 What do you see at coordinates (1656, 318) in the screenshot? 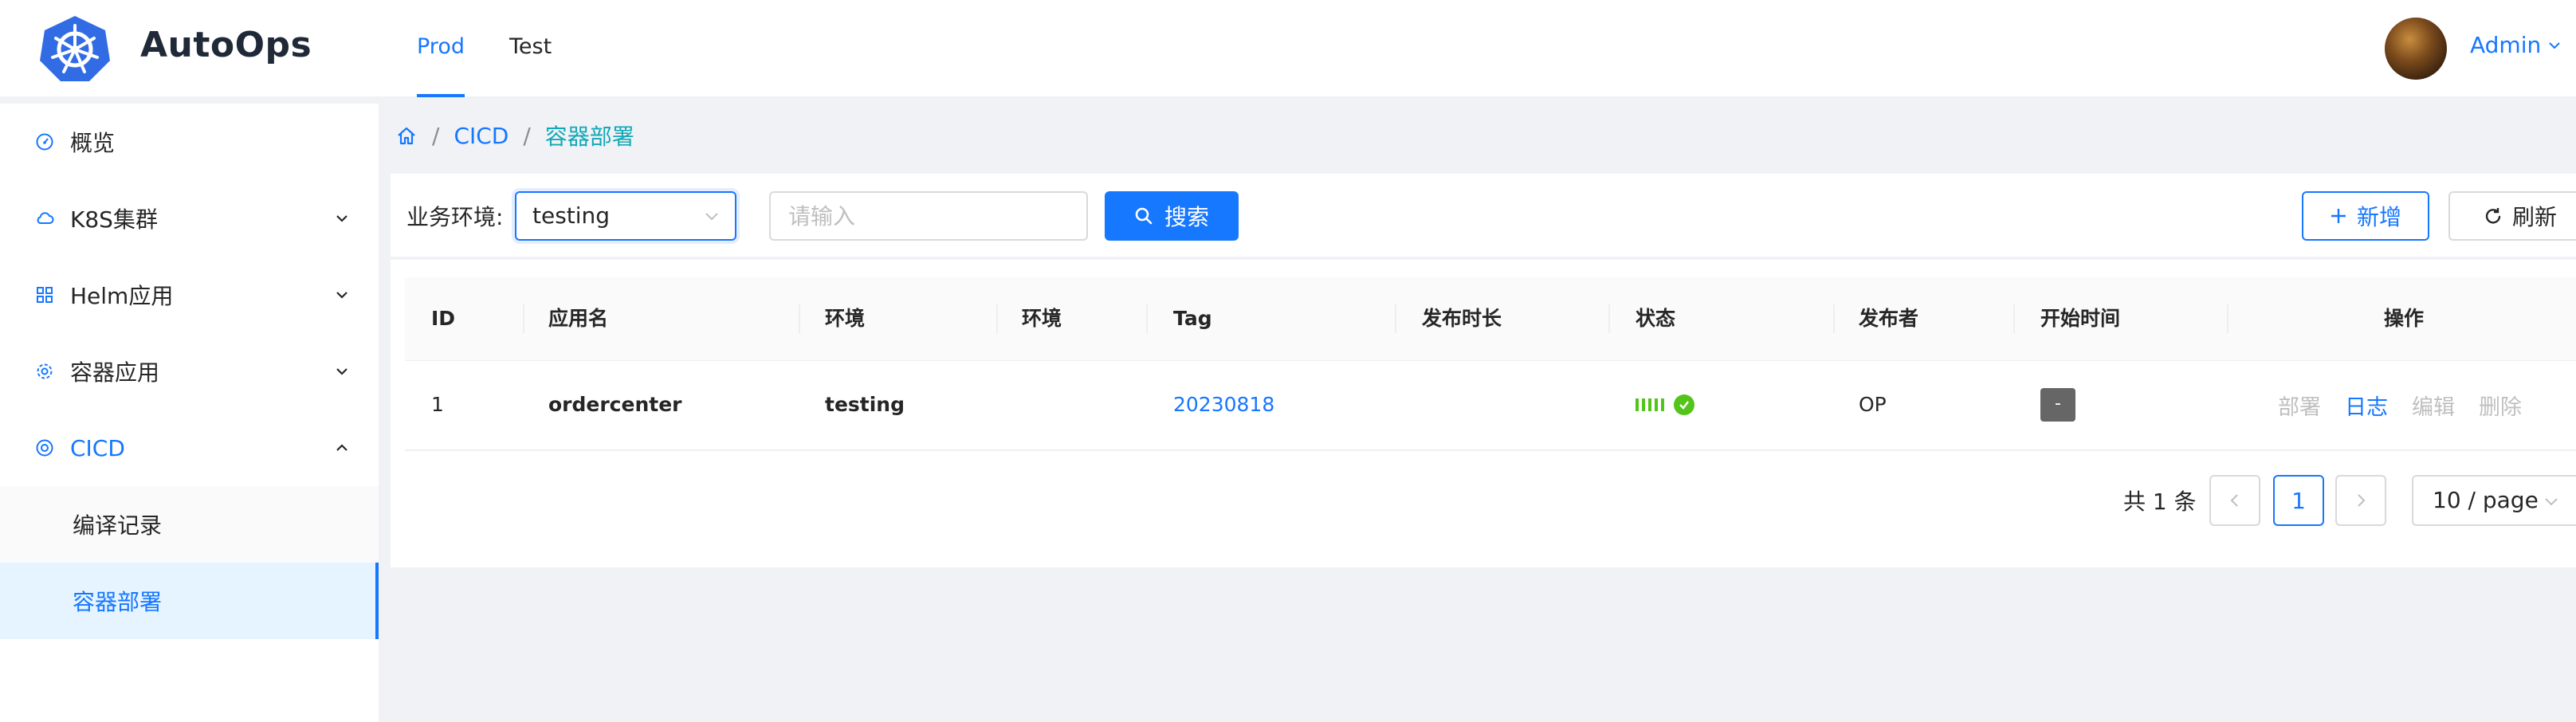
I see `column-header-status: 状态` at bounding box center [1656, 318].